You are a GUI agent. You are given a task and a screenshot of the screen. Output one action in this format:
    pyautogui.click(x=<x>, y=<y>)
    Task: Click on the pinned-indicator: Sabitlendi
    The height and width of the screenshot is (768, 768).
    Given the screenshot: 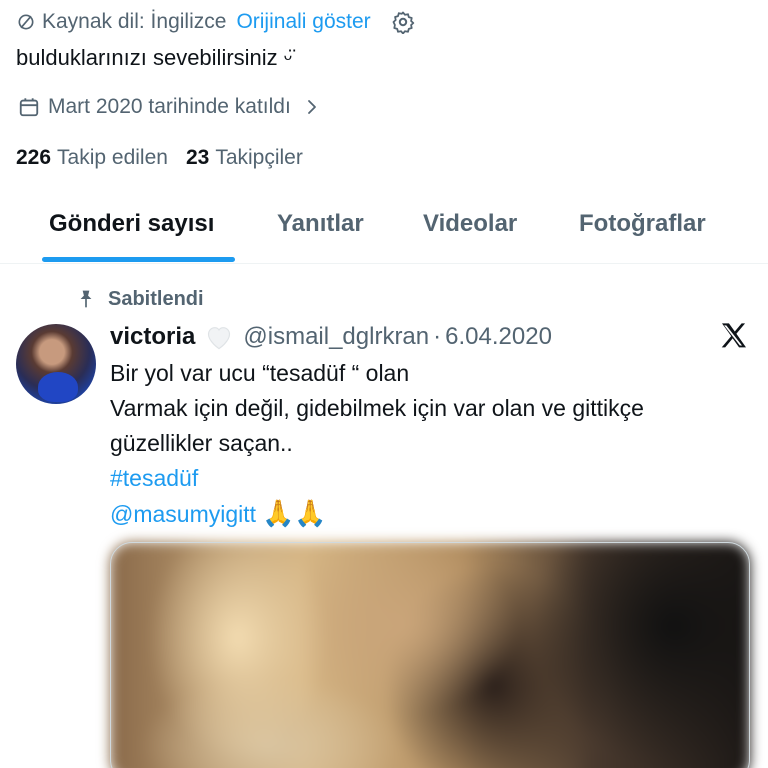 What is the action you would take?
    pyautogui.click(x=140, y=299)
    